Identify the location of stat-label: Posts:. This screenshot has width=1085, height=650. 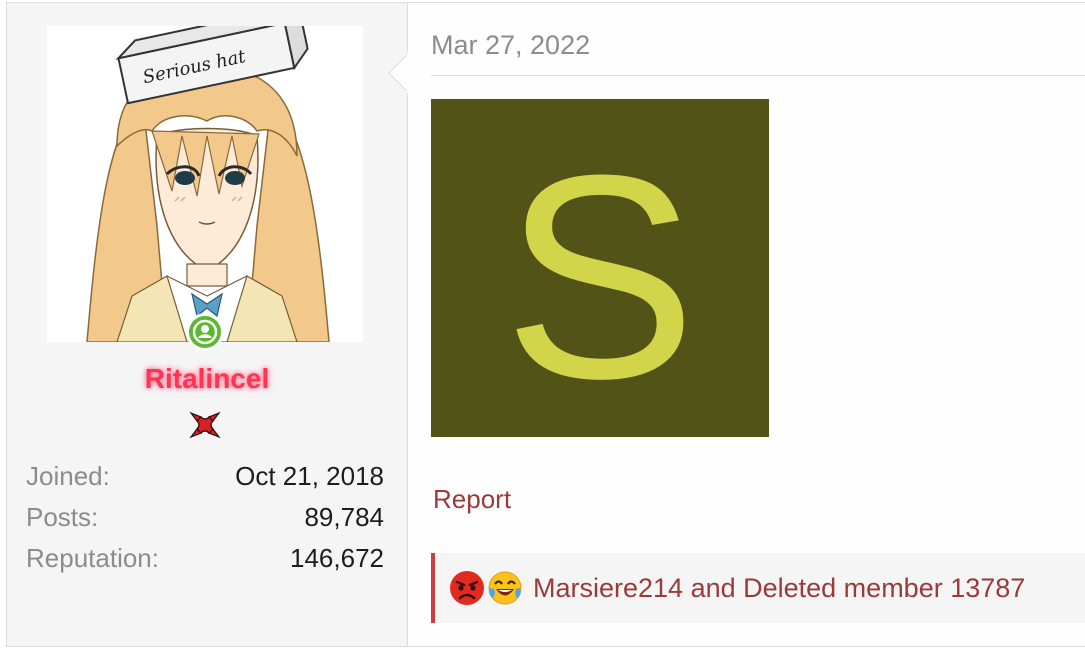
(62, 517).